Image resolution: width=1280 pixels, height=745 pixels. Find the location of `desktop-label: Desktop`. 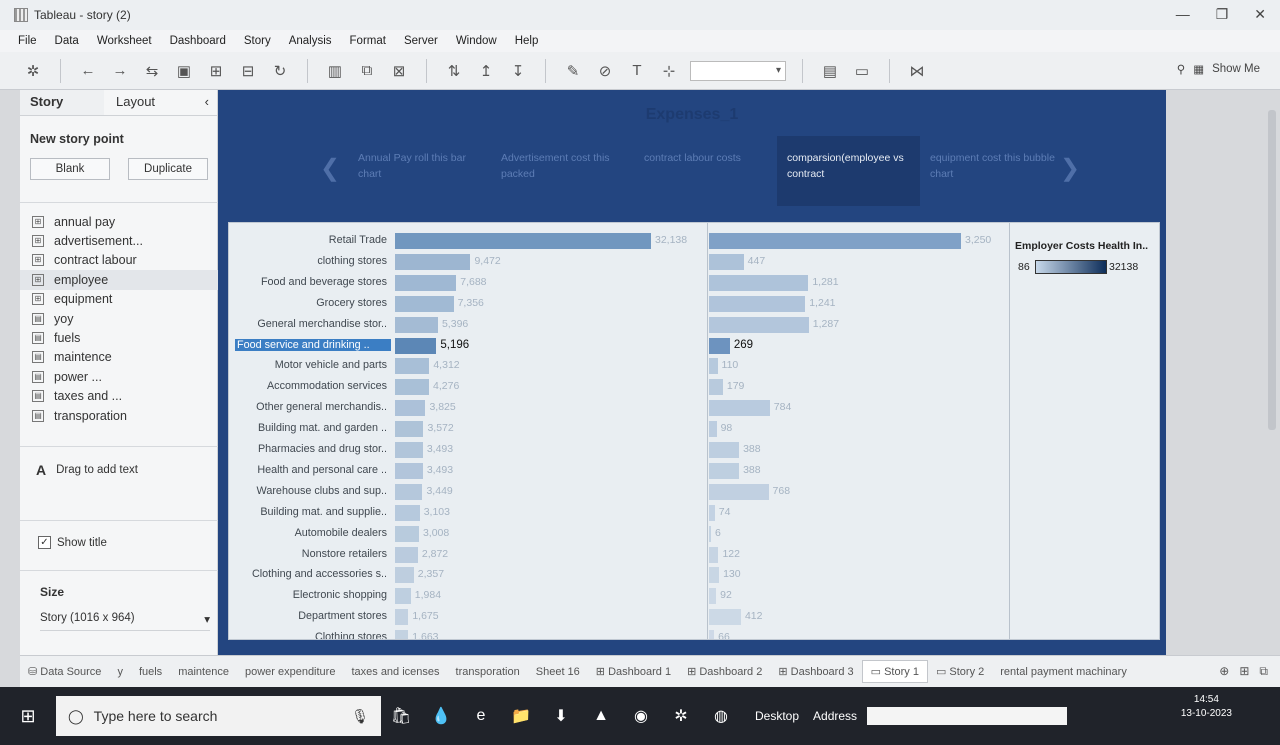

desktop-label: Desktop is located at coordinates (777, 716).